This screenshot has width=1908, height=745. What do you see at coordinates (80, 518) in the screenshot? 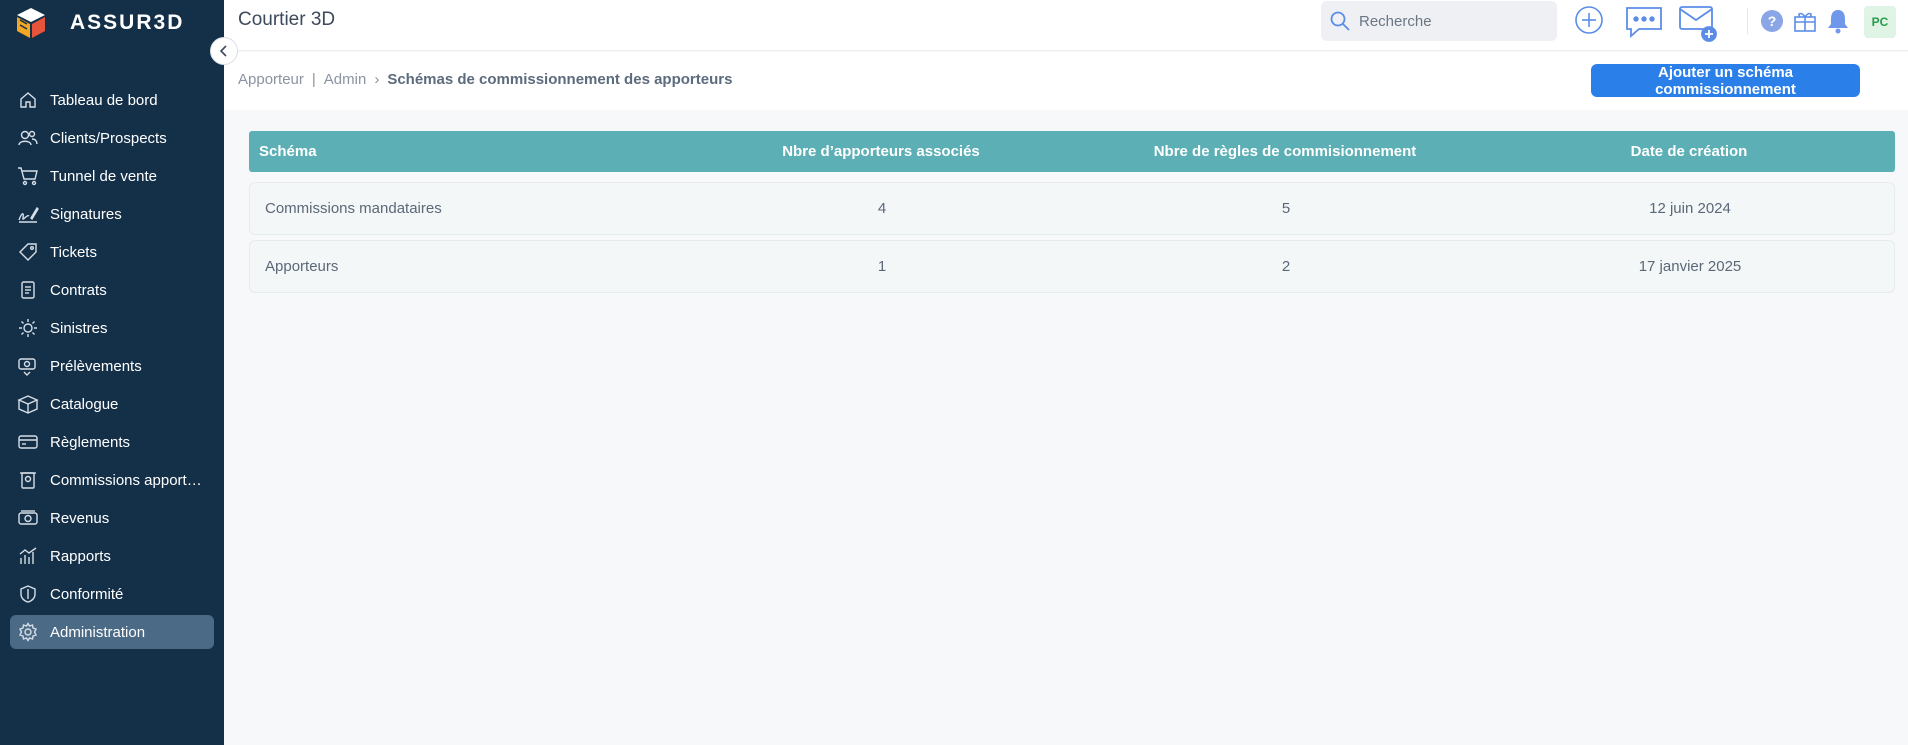
I see `sidebar-item-label: Revenus` at bounding box center [80, 518].